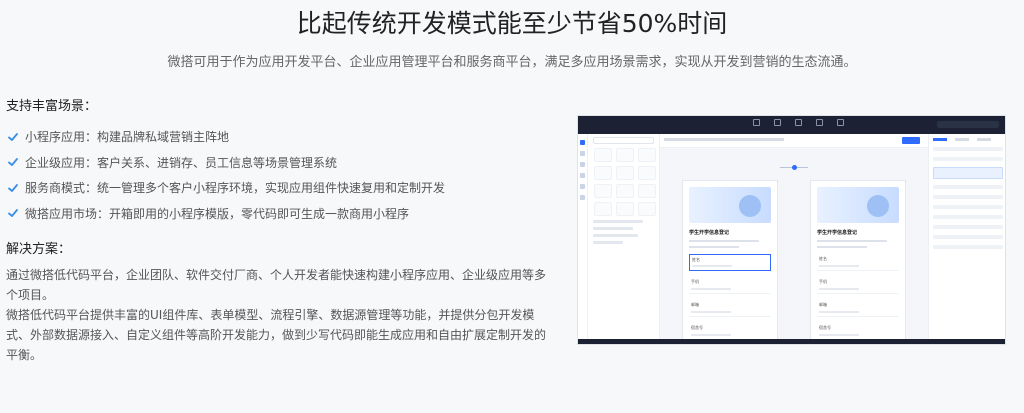  Describe the element at coordinates (583, 239) in the screenshot. I see `editor-rail` at that location.